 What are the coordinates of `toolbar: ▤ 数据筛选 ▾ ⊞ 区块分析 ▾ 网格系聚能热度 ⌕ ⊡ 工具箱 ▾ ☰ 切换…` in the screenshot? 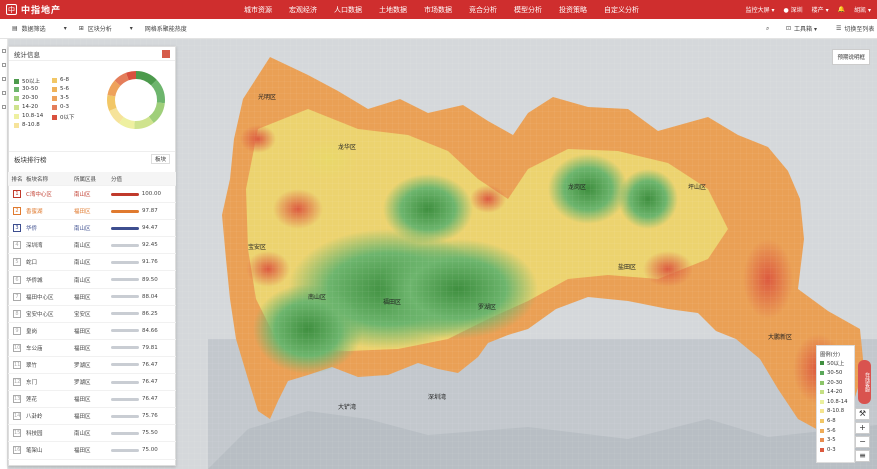 It's located at (438, 29).